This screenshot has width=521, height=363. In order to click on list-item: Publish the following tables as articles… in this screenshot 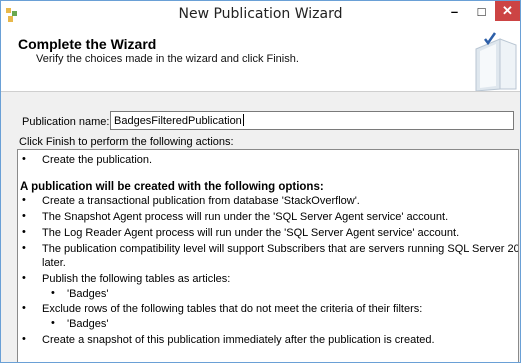, I will do `click(136, 279)`.